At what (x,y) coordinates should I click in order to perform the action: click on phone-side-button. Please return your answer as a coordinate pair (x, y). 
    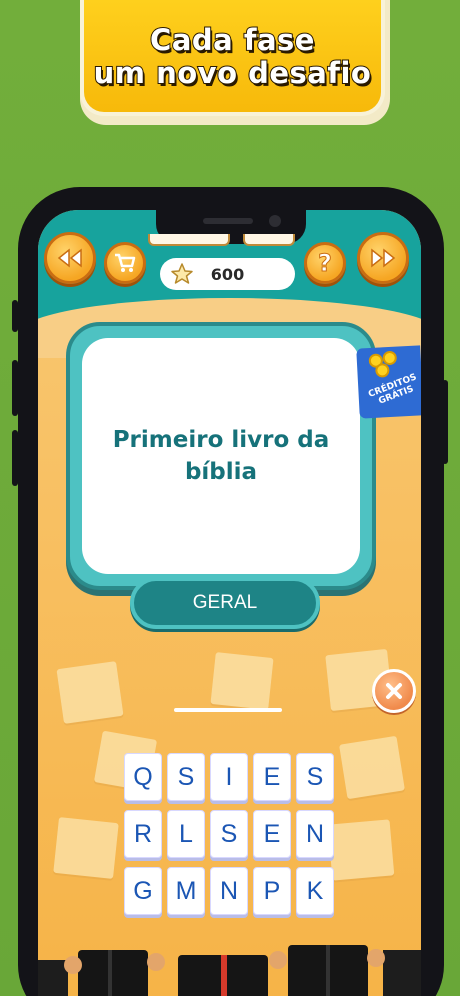
    Looking at the image, I should click on (15, 316).